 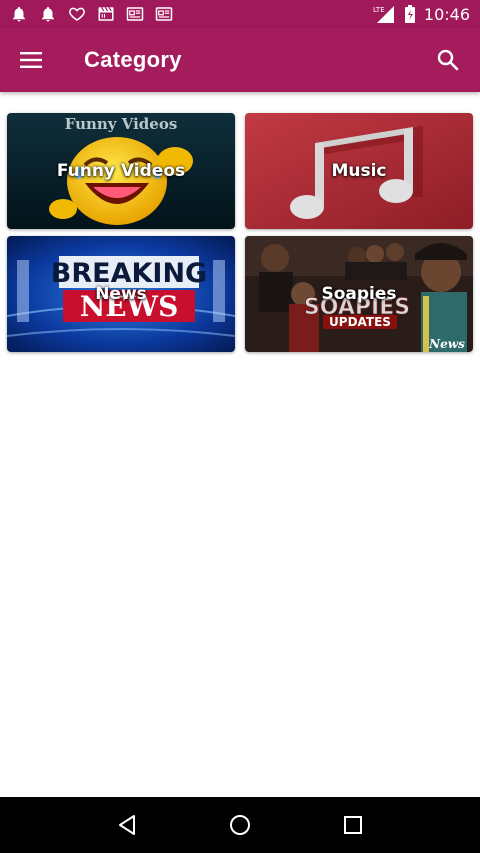 What do you see at coordinates (379, 10) in the screenshot?
I see `network-type-label: LTE` at bounding box center [379, 10].